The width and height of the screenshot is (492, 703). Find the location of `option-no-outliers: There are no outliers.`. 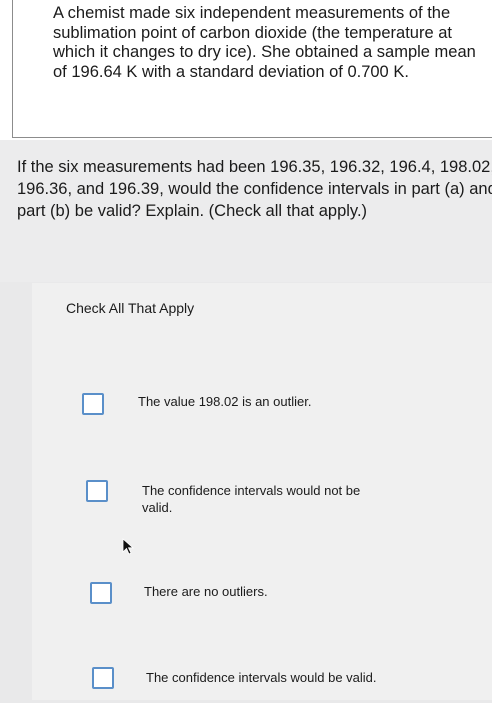

option-no-outliers: There are no outliers. is located at coordinates (262, 599).